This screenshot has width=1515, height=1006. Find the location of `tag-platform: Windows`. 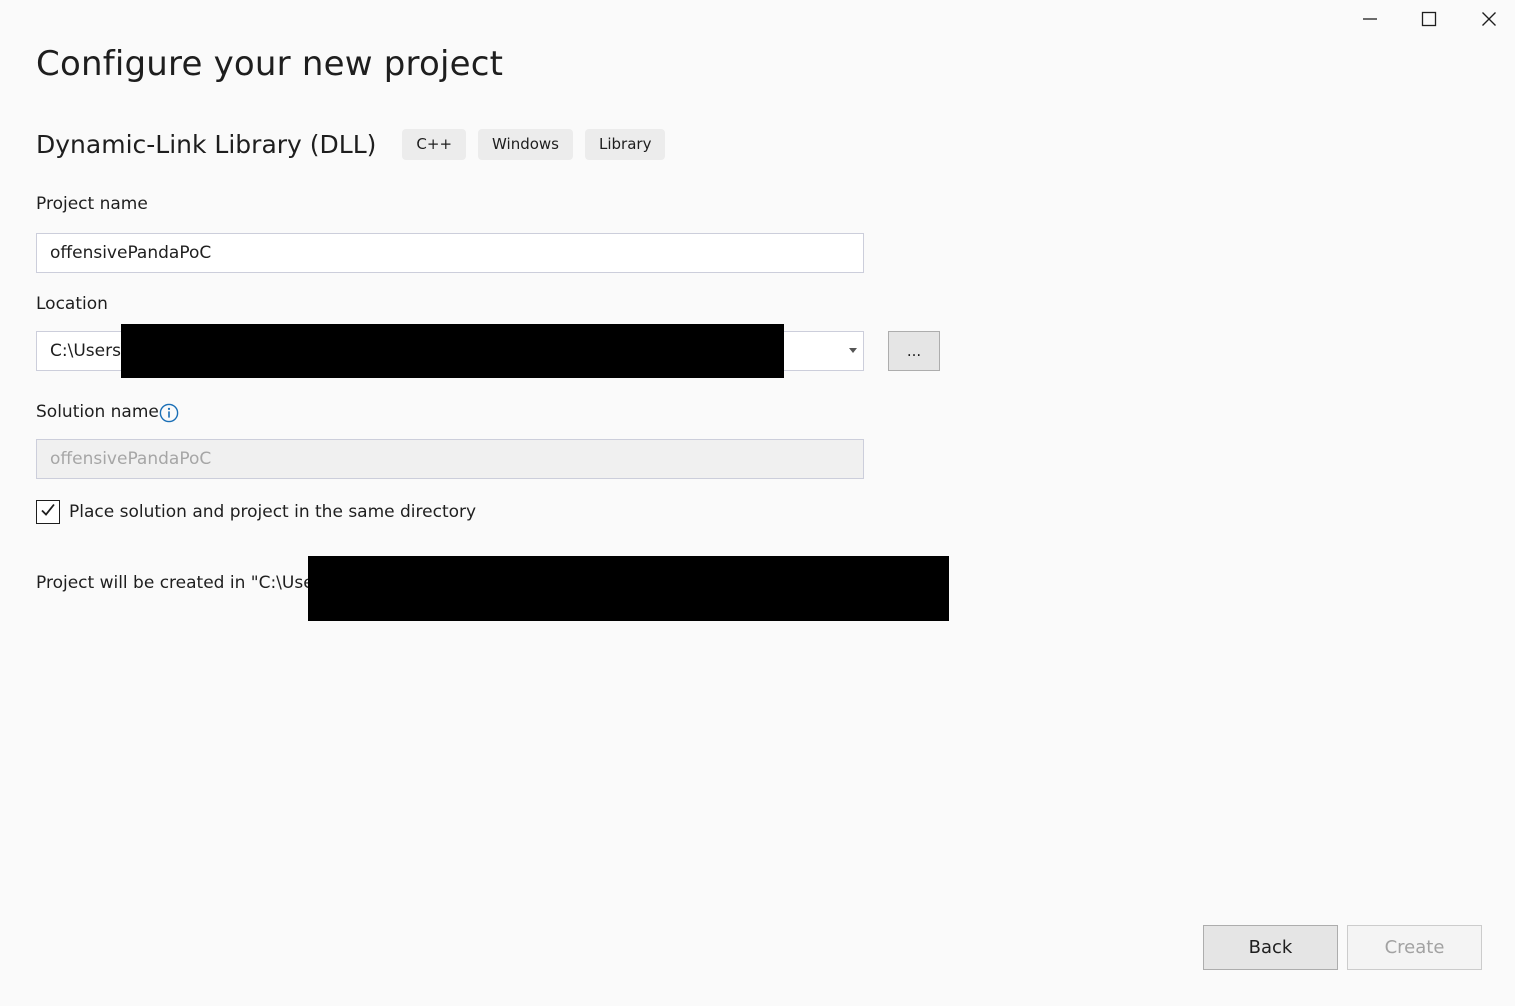

tag-platform: Windows is located at coordinates (525, 144).